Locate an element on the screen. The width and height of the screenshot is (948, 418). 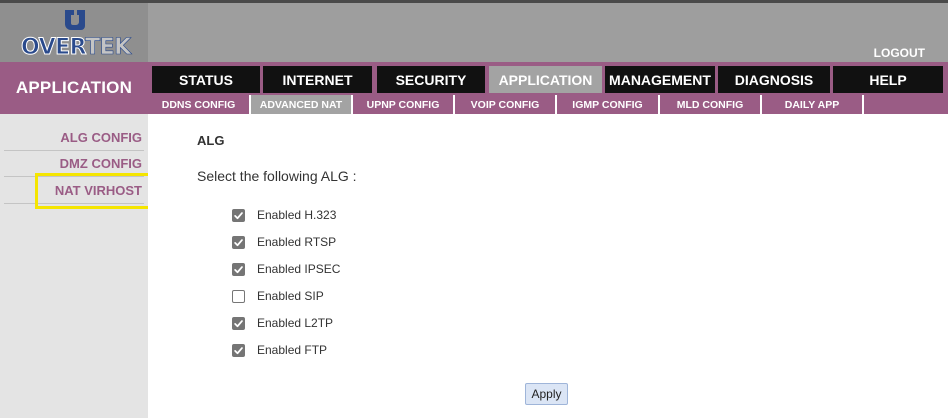
alg-row-l2tp: Enabled L2TP is located at coordinates (282, 323).